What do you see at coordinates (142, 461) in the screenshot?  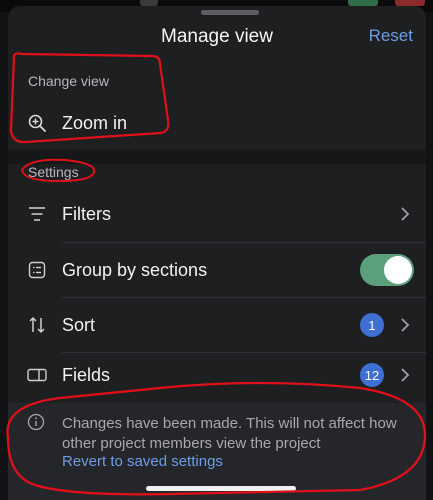 I see `revert-settings-link: Revert to saved settings` at bounding box center [142, 461].